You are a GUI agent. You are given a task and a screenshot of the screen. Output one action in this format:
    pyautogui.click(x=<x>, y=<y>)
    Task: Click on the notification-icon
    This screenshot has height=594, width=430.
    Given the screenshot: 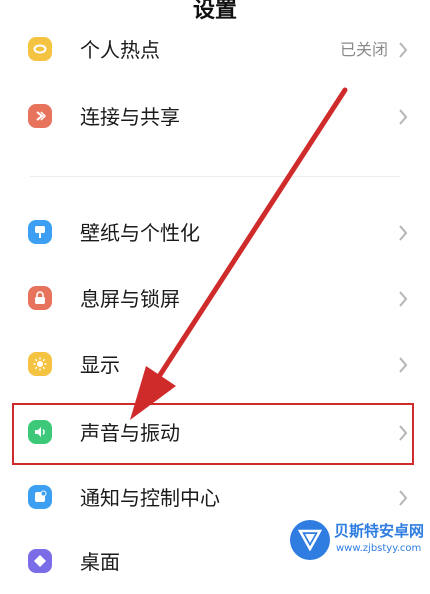 What is the action you would take?
    pyautogui.click(x=40, y=497)
    